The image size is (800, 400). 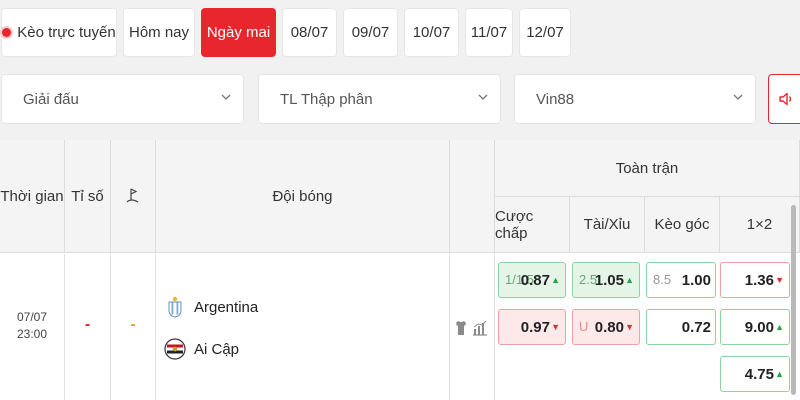 I want to click on under-price: 0.80, so click(x=609, y=327).